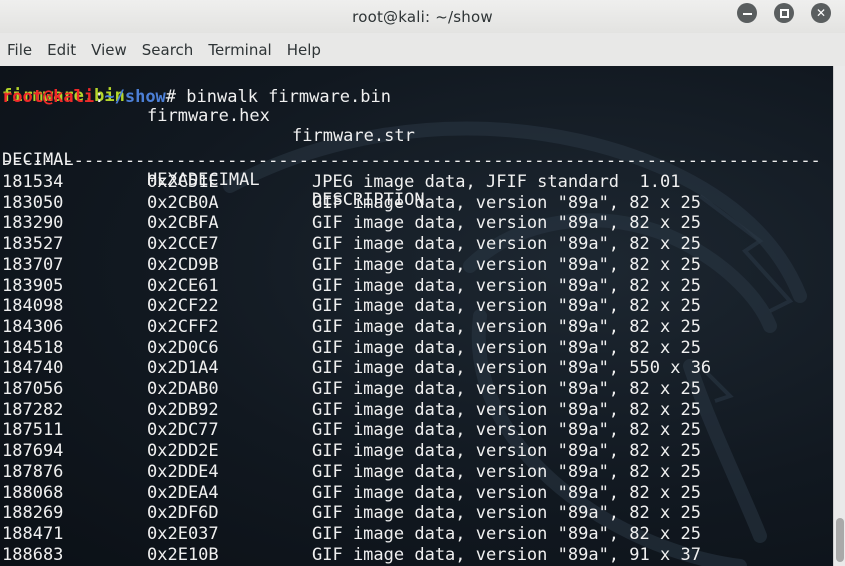 This screenshot has width=845, height=566. What do you see at coordinates (33, 182) in the screenshot?
I see `cell-decimal: 181534` at bounding box center [33, 182].